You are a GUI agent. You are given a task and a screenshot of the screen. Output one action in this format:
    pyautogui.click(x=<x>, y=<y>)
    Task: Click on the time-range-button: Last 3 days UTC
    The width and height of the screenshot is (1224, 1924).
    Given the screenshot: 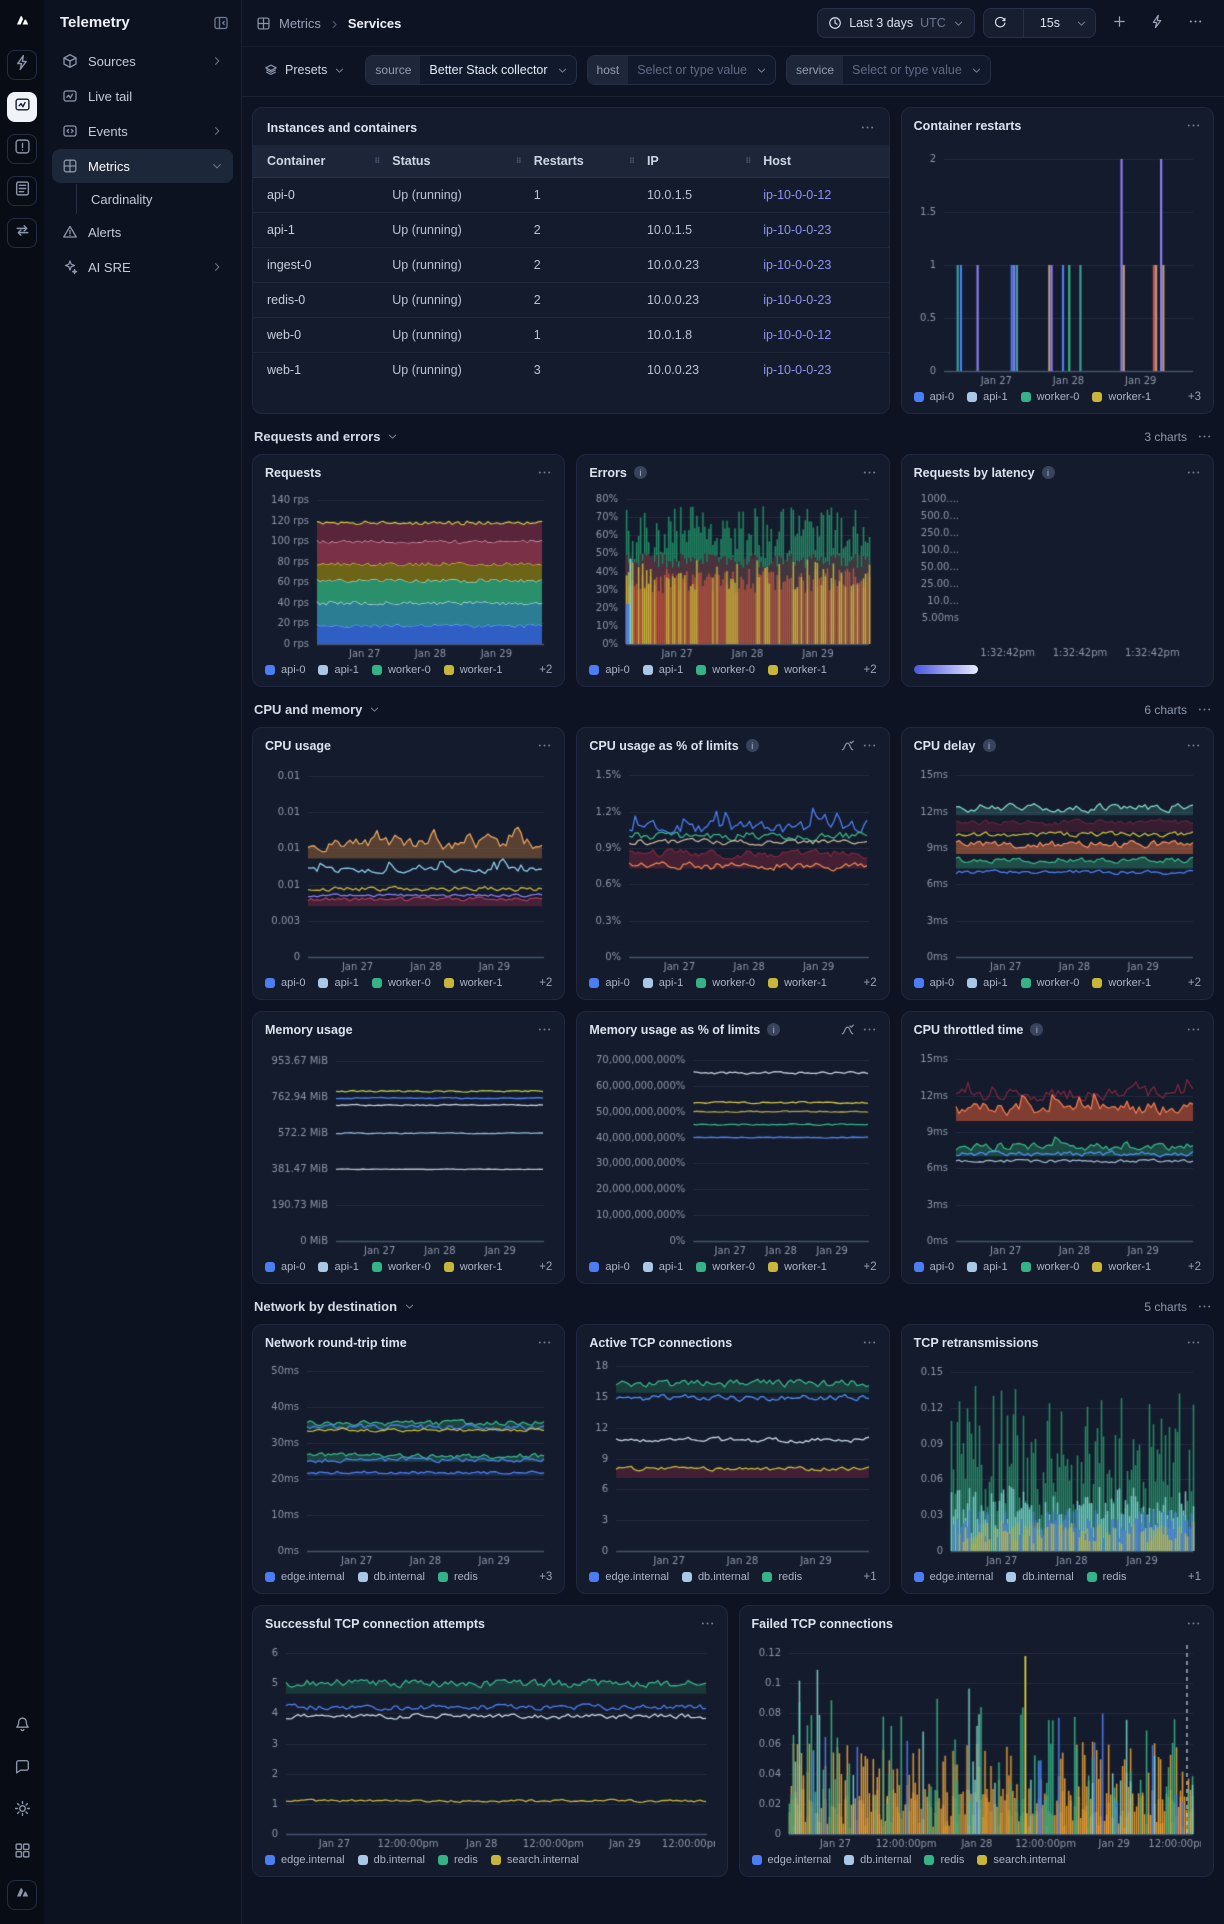 What is the action you would take?
    pyautogui.click(x=896, y=23)
    